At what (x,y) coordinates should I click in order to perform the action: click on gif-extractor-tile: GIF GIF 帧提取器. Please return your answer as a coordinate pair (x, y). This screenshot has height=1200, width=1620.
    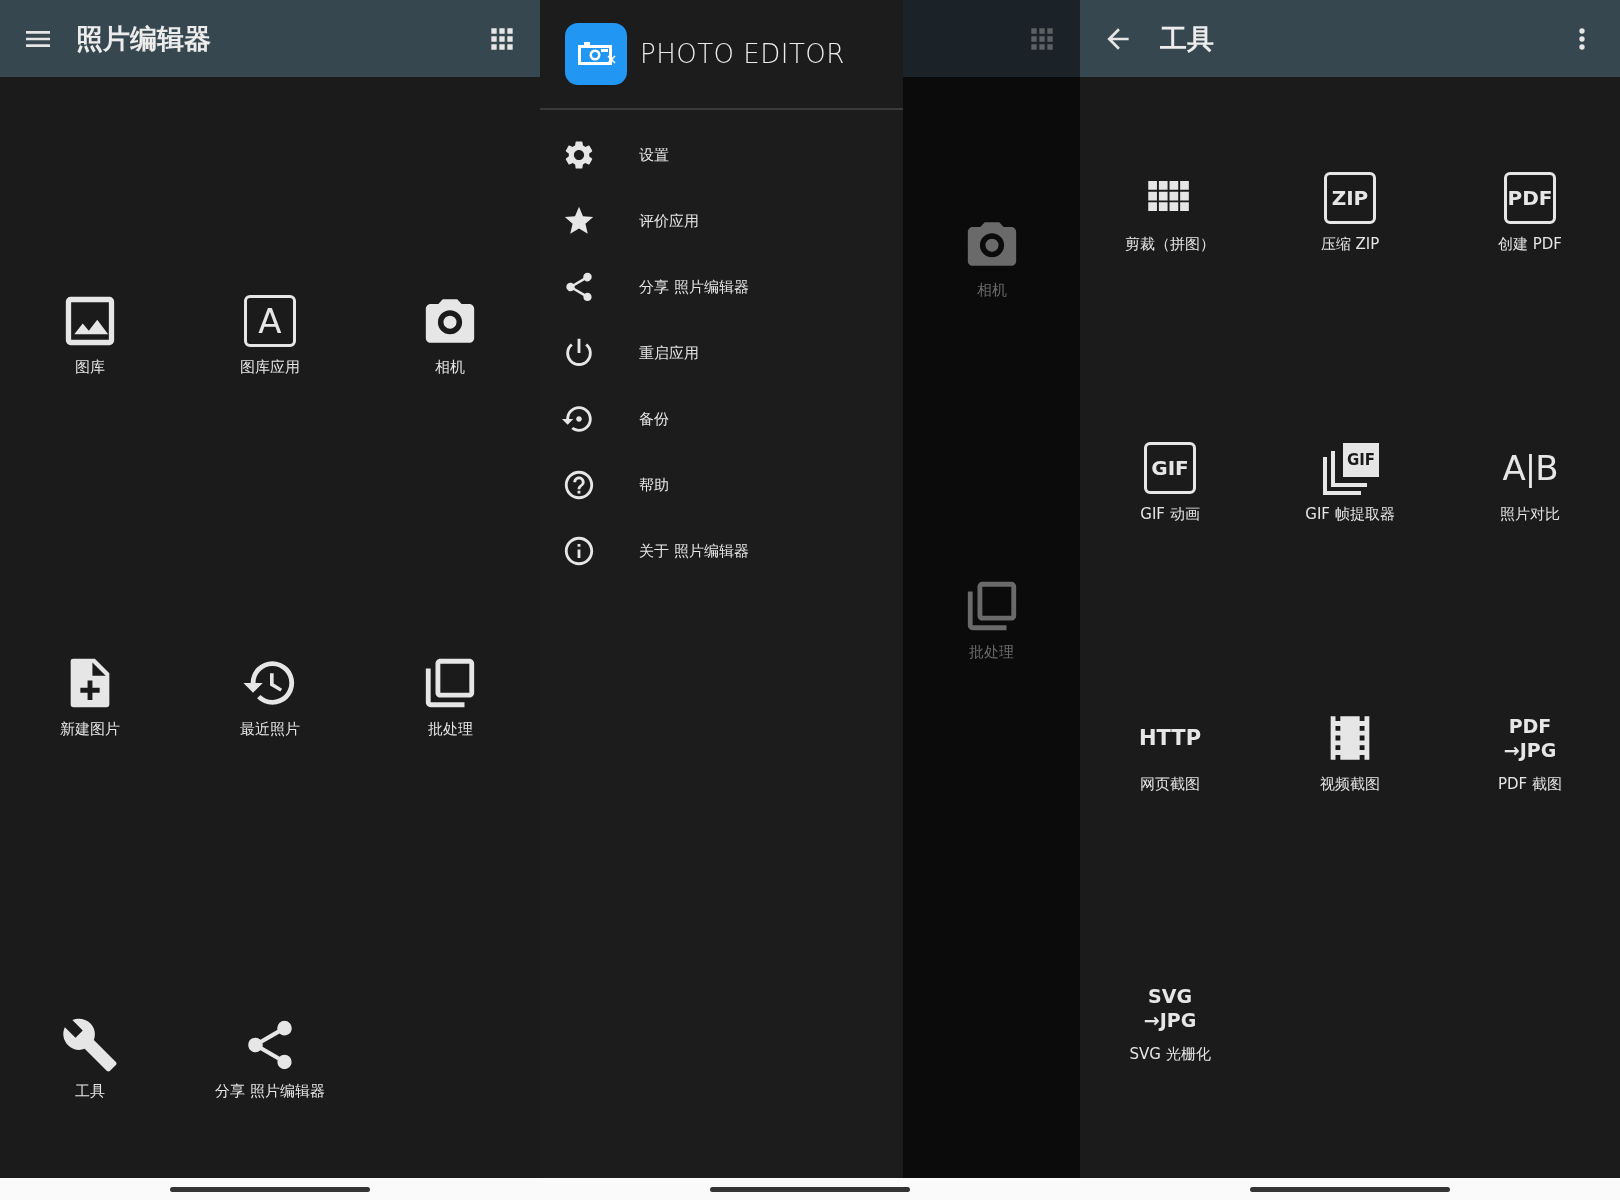
    Looking at the image, I should click on (1350, 481).